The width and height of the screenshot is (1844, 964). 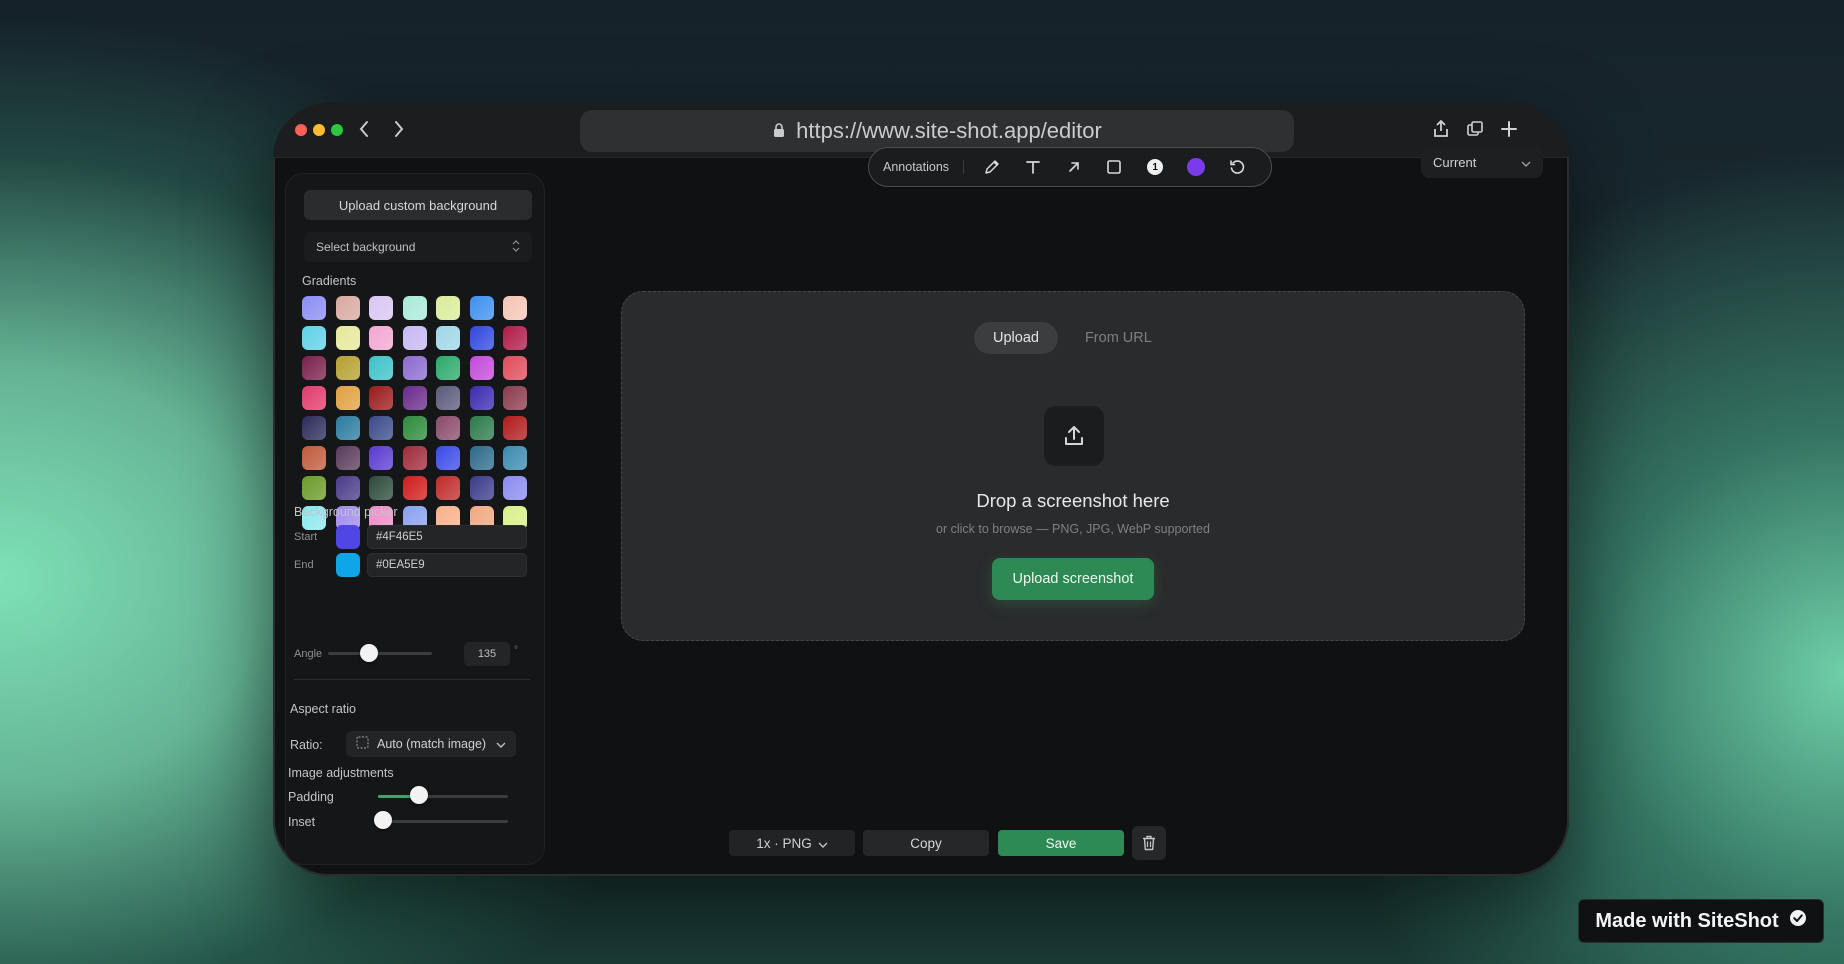 I want to click on angle-input: 135, so click(x=487, y=654).